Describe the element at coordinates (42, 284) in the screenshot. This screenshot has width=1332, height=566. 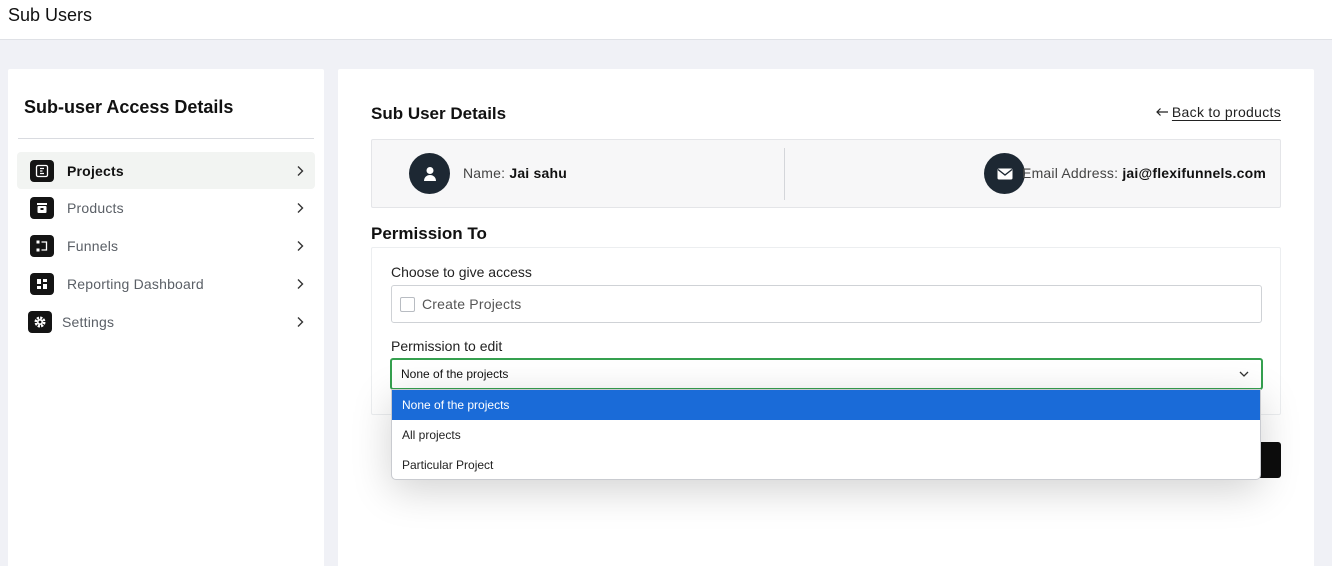
I see `dashboard-icon` at that location.